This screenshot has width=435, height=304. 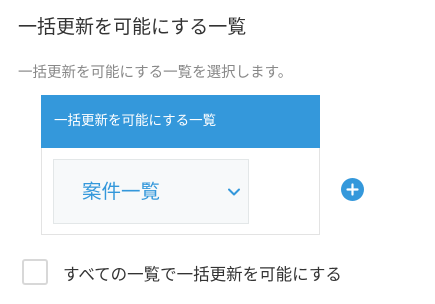 I want to click on view-select: 案件一覧, so click(x=151, y=191).